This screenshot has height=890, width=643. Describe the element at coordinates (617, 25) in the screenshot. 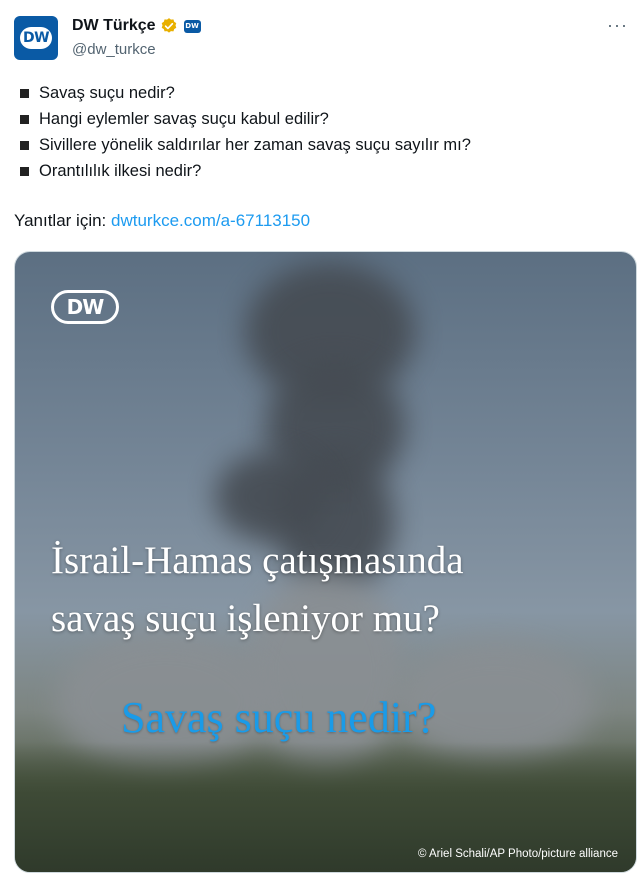

I see `more-icon: ···` at that location.